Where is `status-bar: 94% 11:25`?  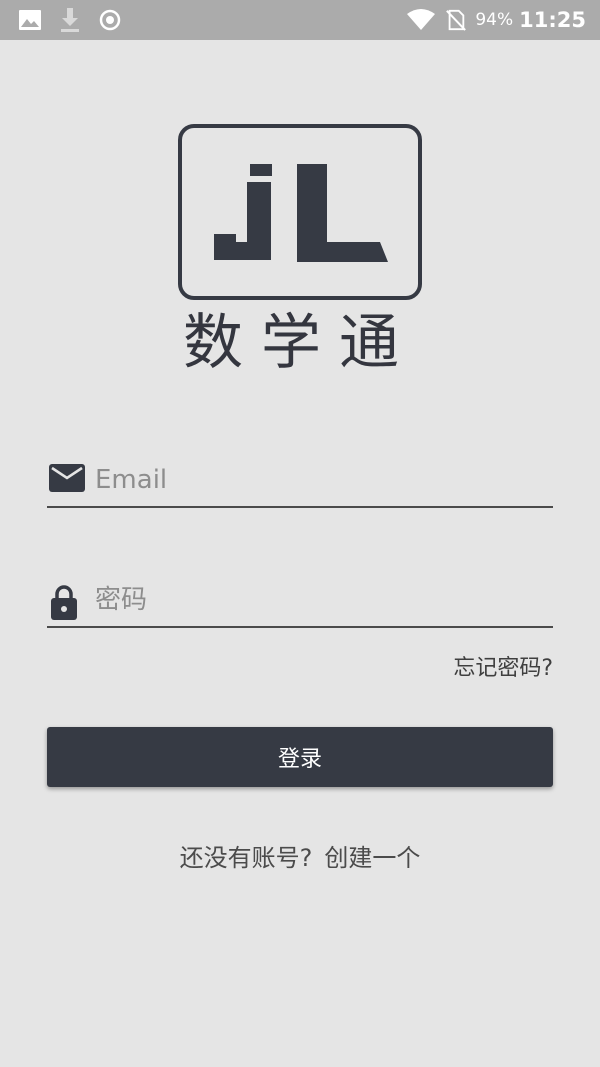
status-bar: 94% 11:25 is located at coordinates (300, 20).